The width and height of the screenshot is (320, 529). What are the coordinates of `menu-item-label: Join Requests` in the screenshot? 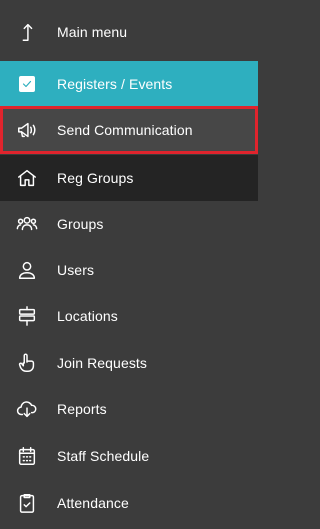 It's located at (102, 363).